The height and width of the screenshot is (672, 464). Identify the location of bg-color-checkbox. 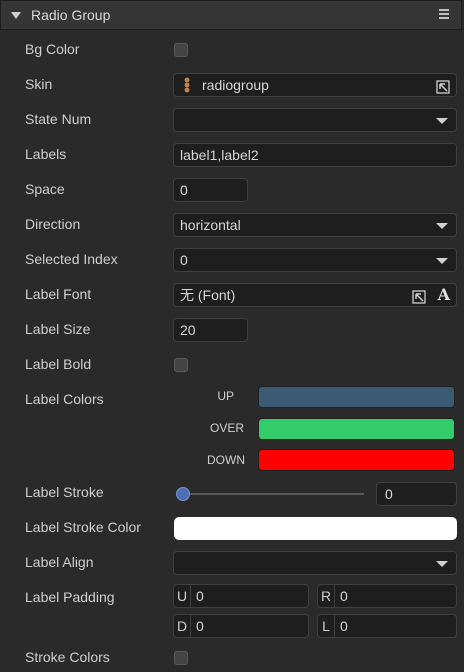
(181, 50).